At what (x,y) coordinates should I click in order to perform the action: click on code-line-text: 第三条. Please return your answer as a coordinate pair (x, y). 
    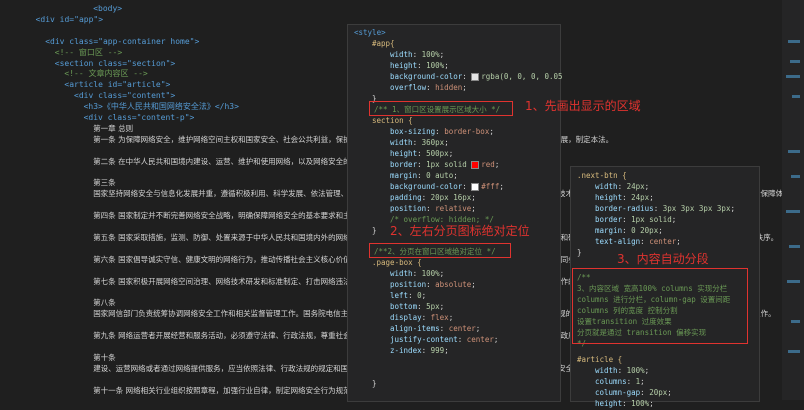
    Looking at the image, I should click on (104, 183).